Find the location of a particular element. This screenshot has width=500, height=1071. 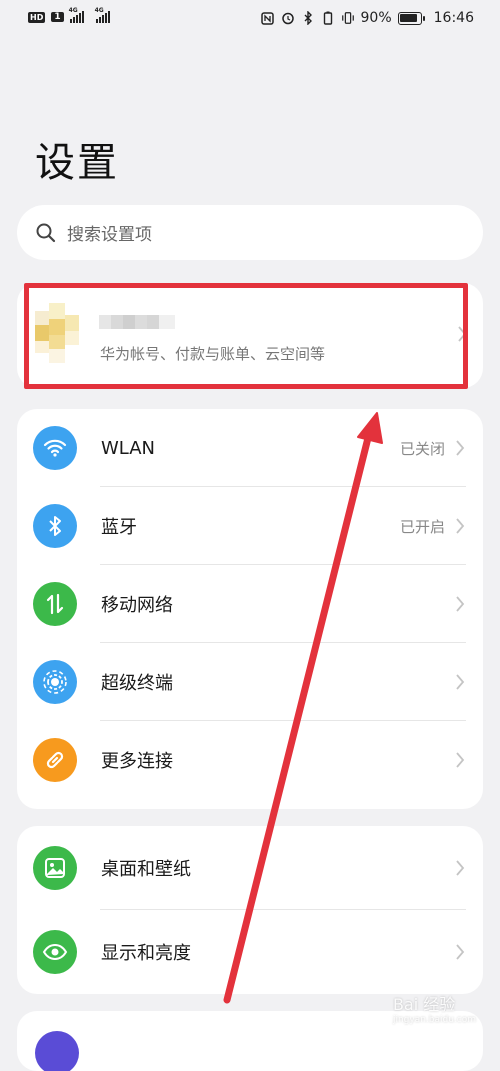

settings-item-display-brightness: 显示和亮度 is located at coordinates (250, 952).